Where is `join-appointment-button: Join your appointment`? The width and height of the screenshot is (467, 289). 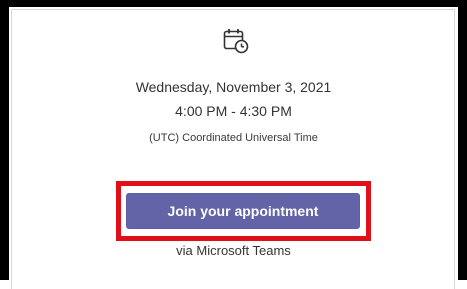
join-appointment-button: Join your appointment is located at coordinates (243, 211).